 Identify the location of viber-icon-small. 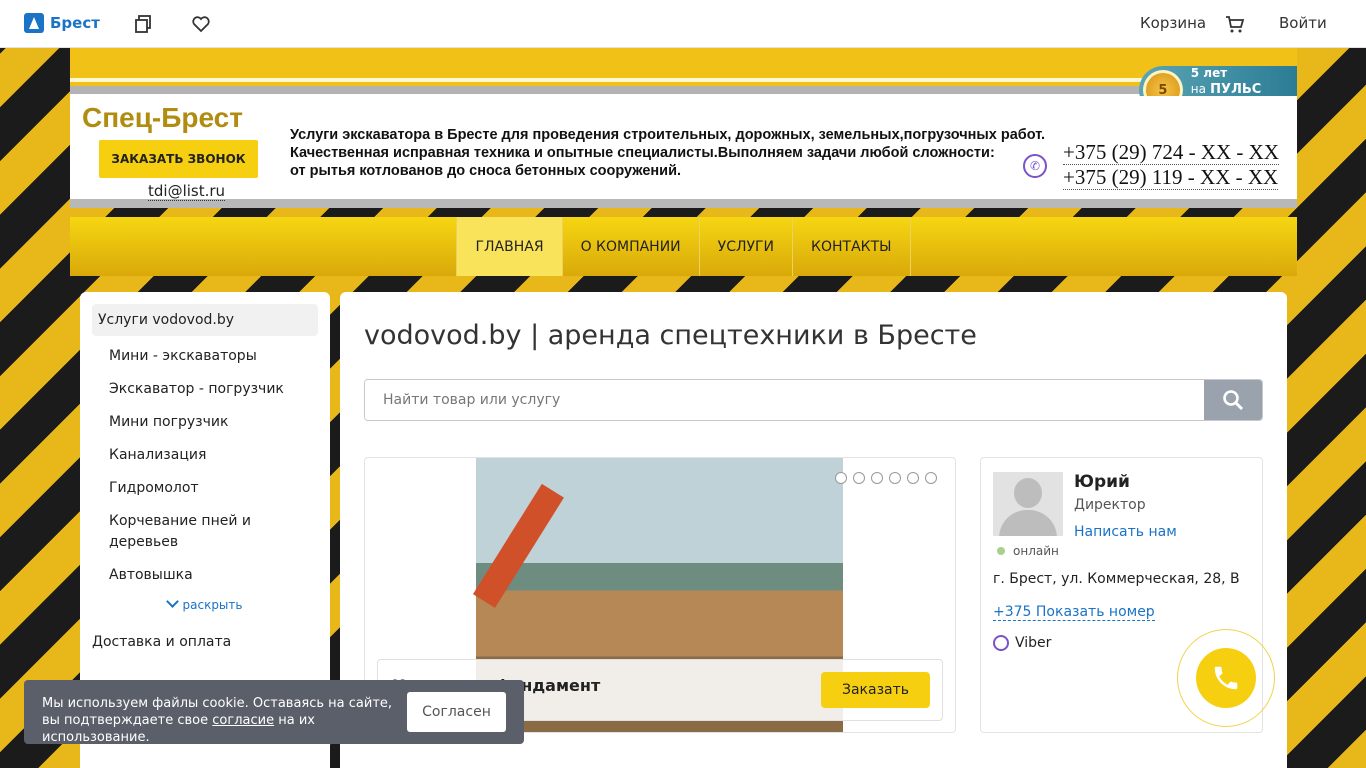
(1001, 643).